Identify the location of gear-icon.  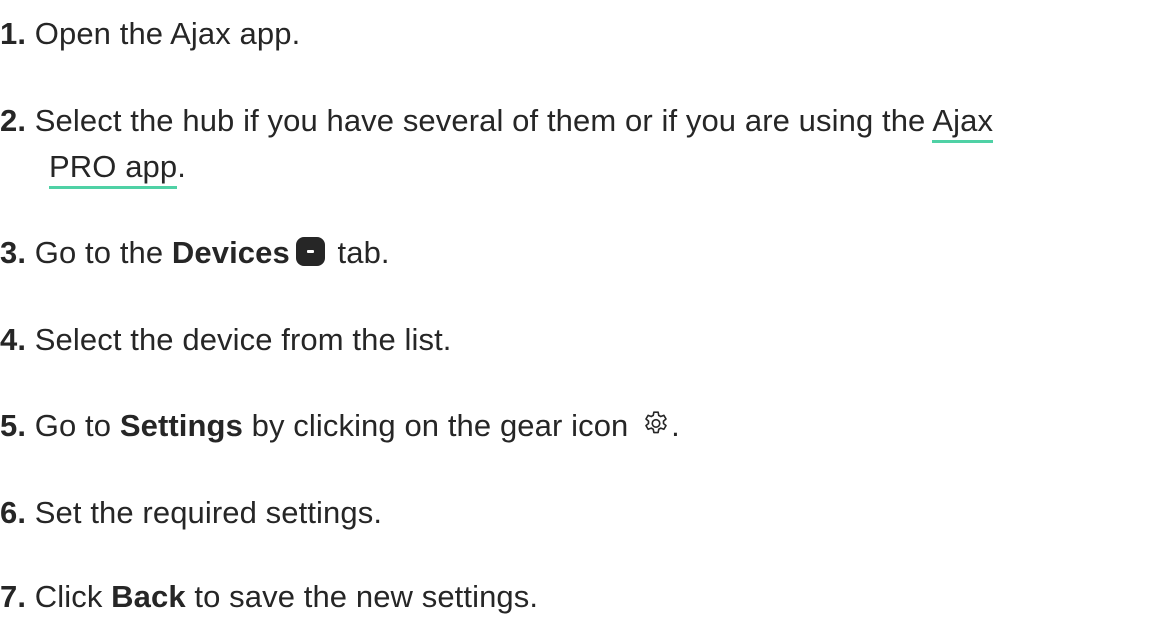
(656, 422).